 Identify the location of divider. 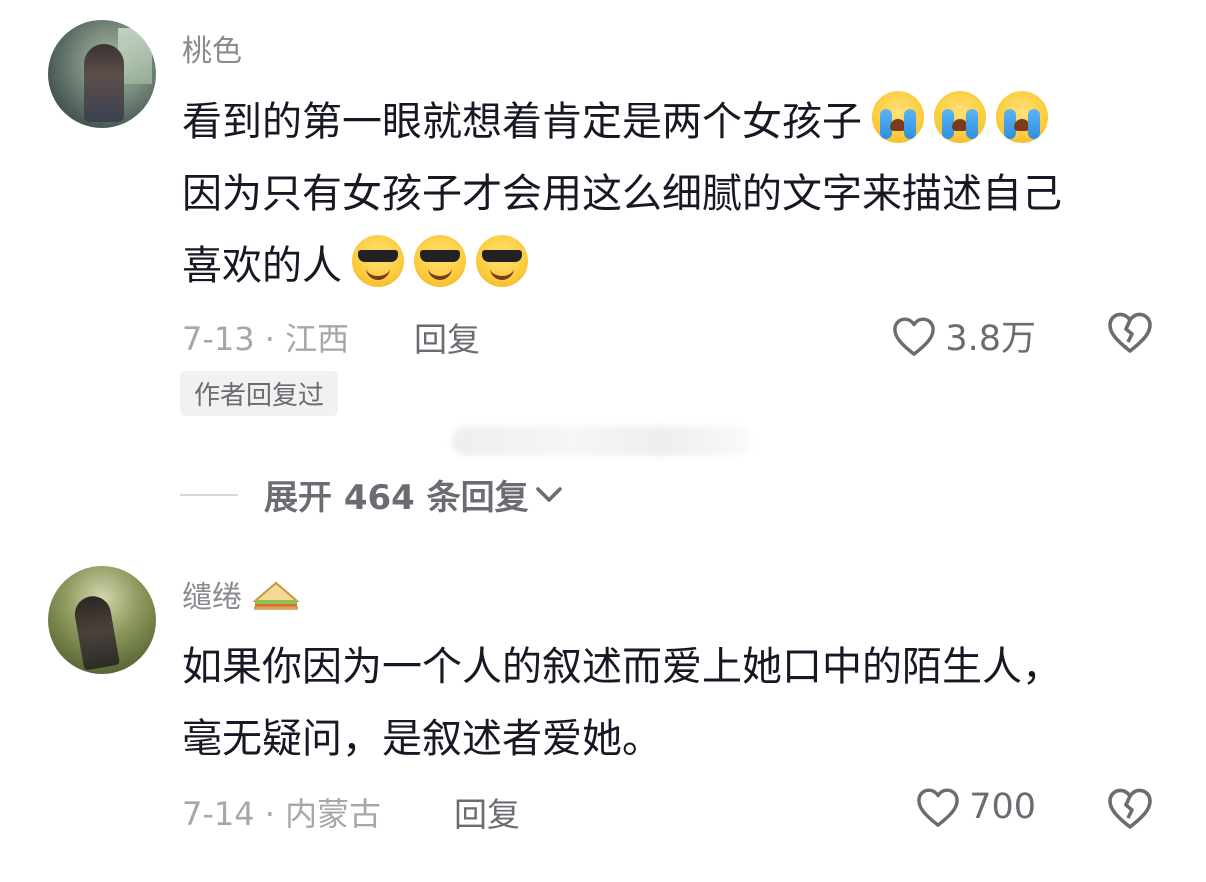
(209, 494).